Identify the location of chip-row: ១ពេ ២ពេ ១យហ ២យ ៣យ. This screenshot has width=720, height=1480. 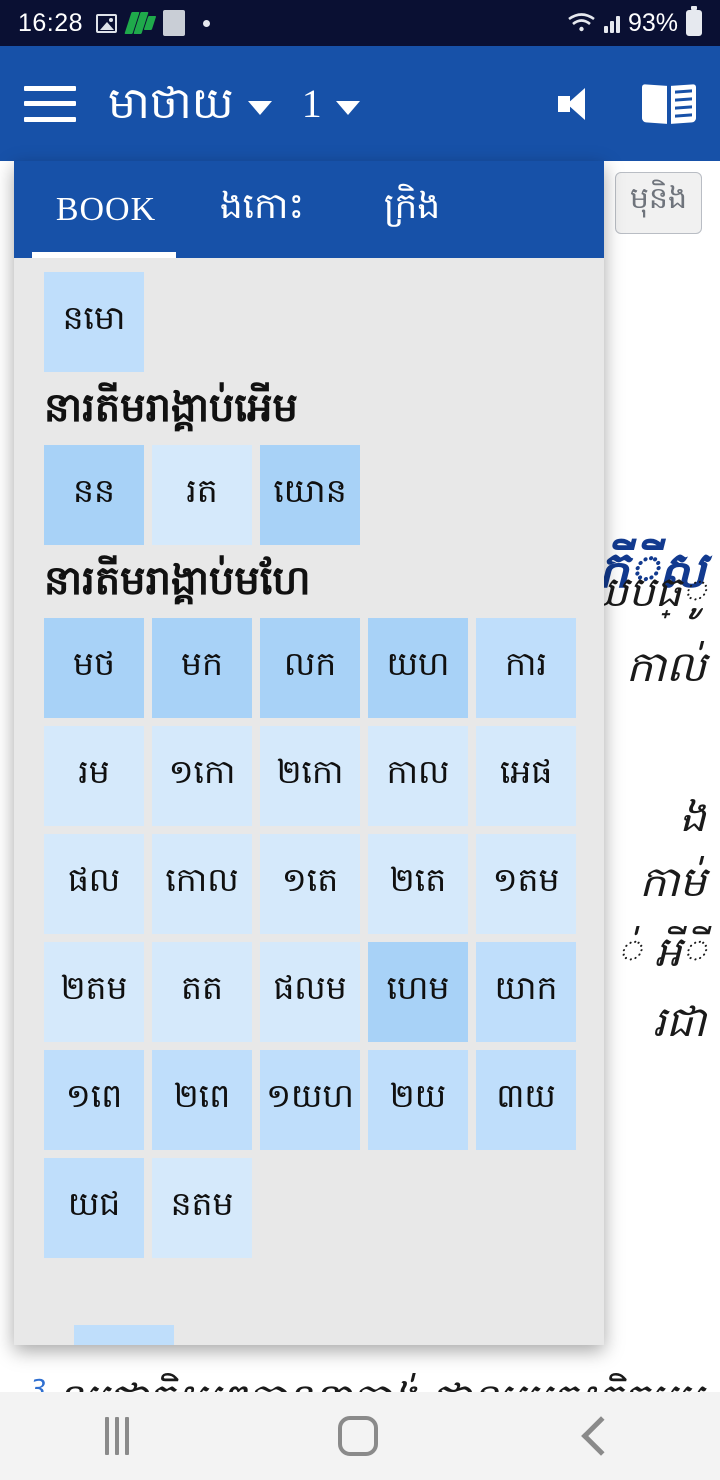
(309, 1100).